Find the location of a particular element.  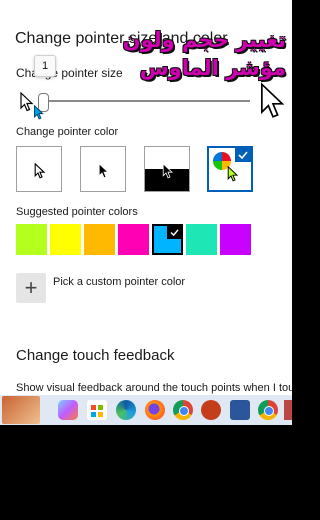

small-pointer-icon is located at coordinates (27, 102).